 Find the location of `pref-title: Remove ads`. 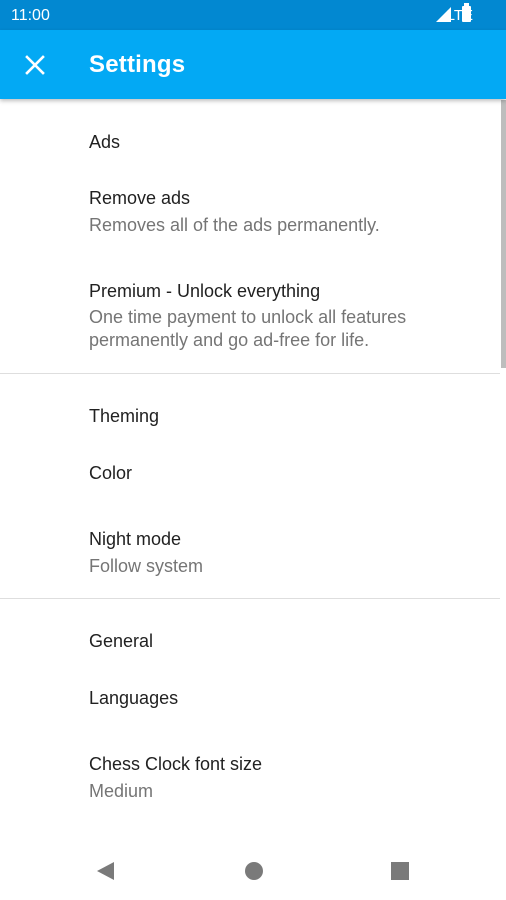

pref-title: Remove ads is located at coordinates (140, 198).